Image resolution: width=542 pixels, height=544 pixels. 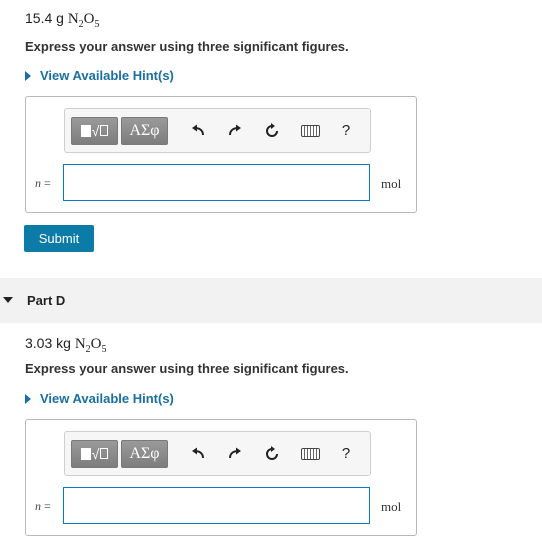 I want to click on question-text: 3.03 kg N2O5, so click(x=66, y=345).